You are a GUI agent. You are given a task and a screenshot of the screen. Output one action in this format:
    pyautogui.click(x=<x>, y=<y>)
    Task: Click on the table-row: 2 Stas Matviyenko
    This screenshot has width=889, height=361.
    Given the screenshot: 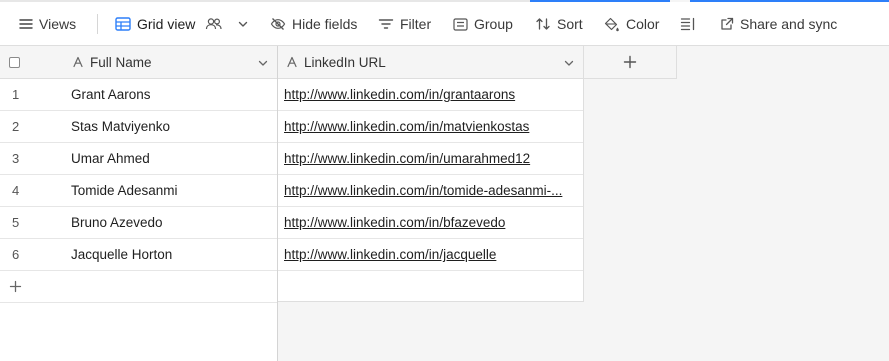 What is the action you would take?
    pyautogui.click(x=138, y=127)
    